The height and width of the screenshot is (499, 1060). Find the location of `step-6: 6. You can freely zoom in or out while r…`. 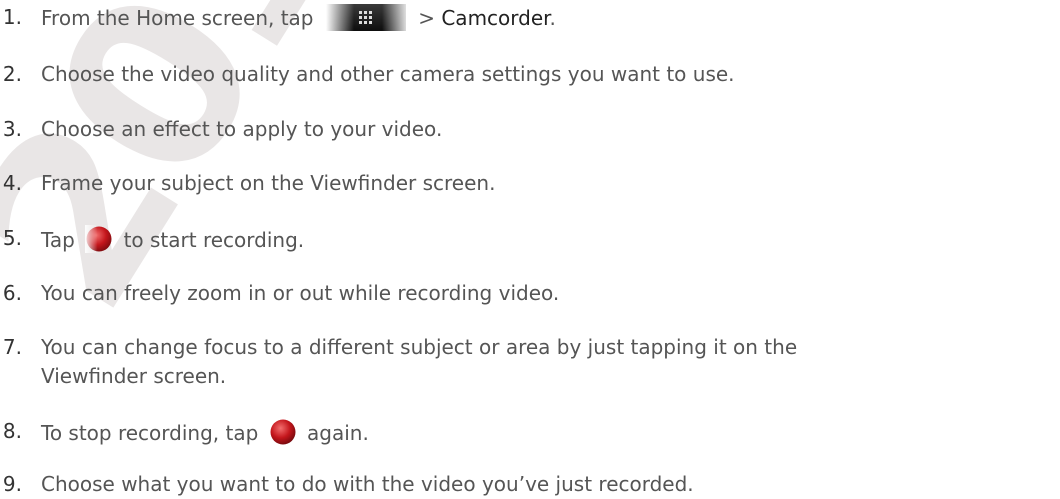

step-6: 6. You can freely zoom in or out while r… is located at coordinates (520, 293).